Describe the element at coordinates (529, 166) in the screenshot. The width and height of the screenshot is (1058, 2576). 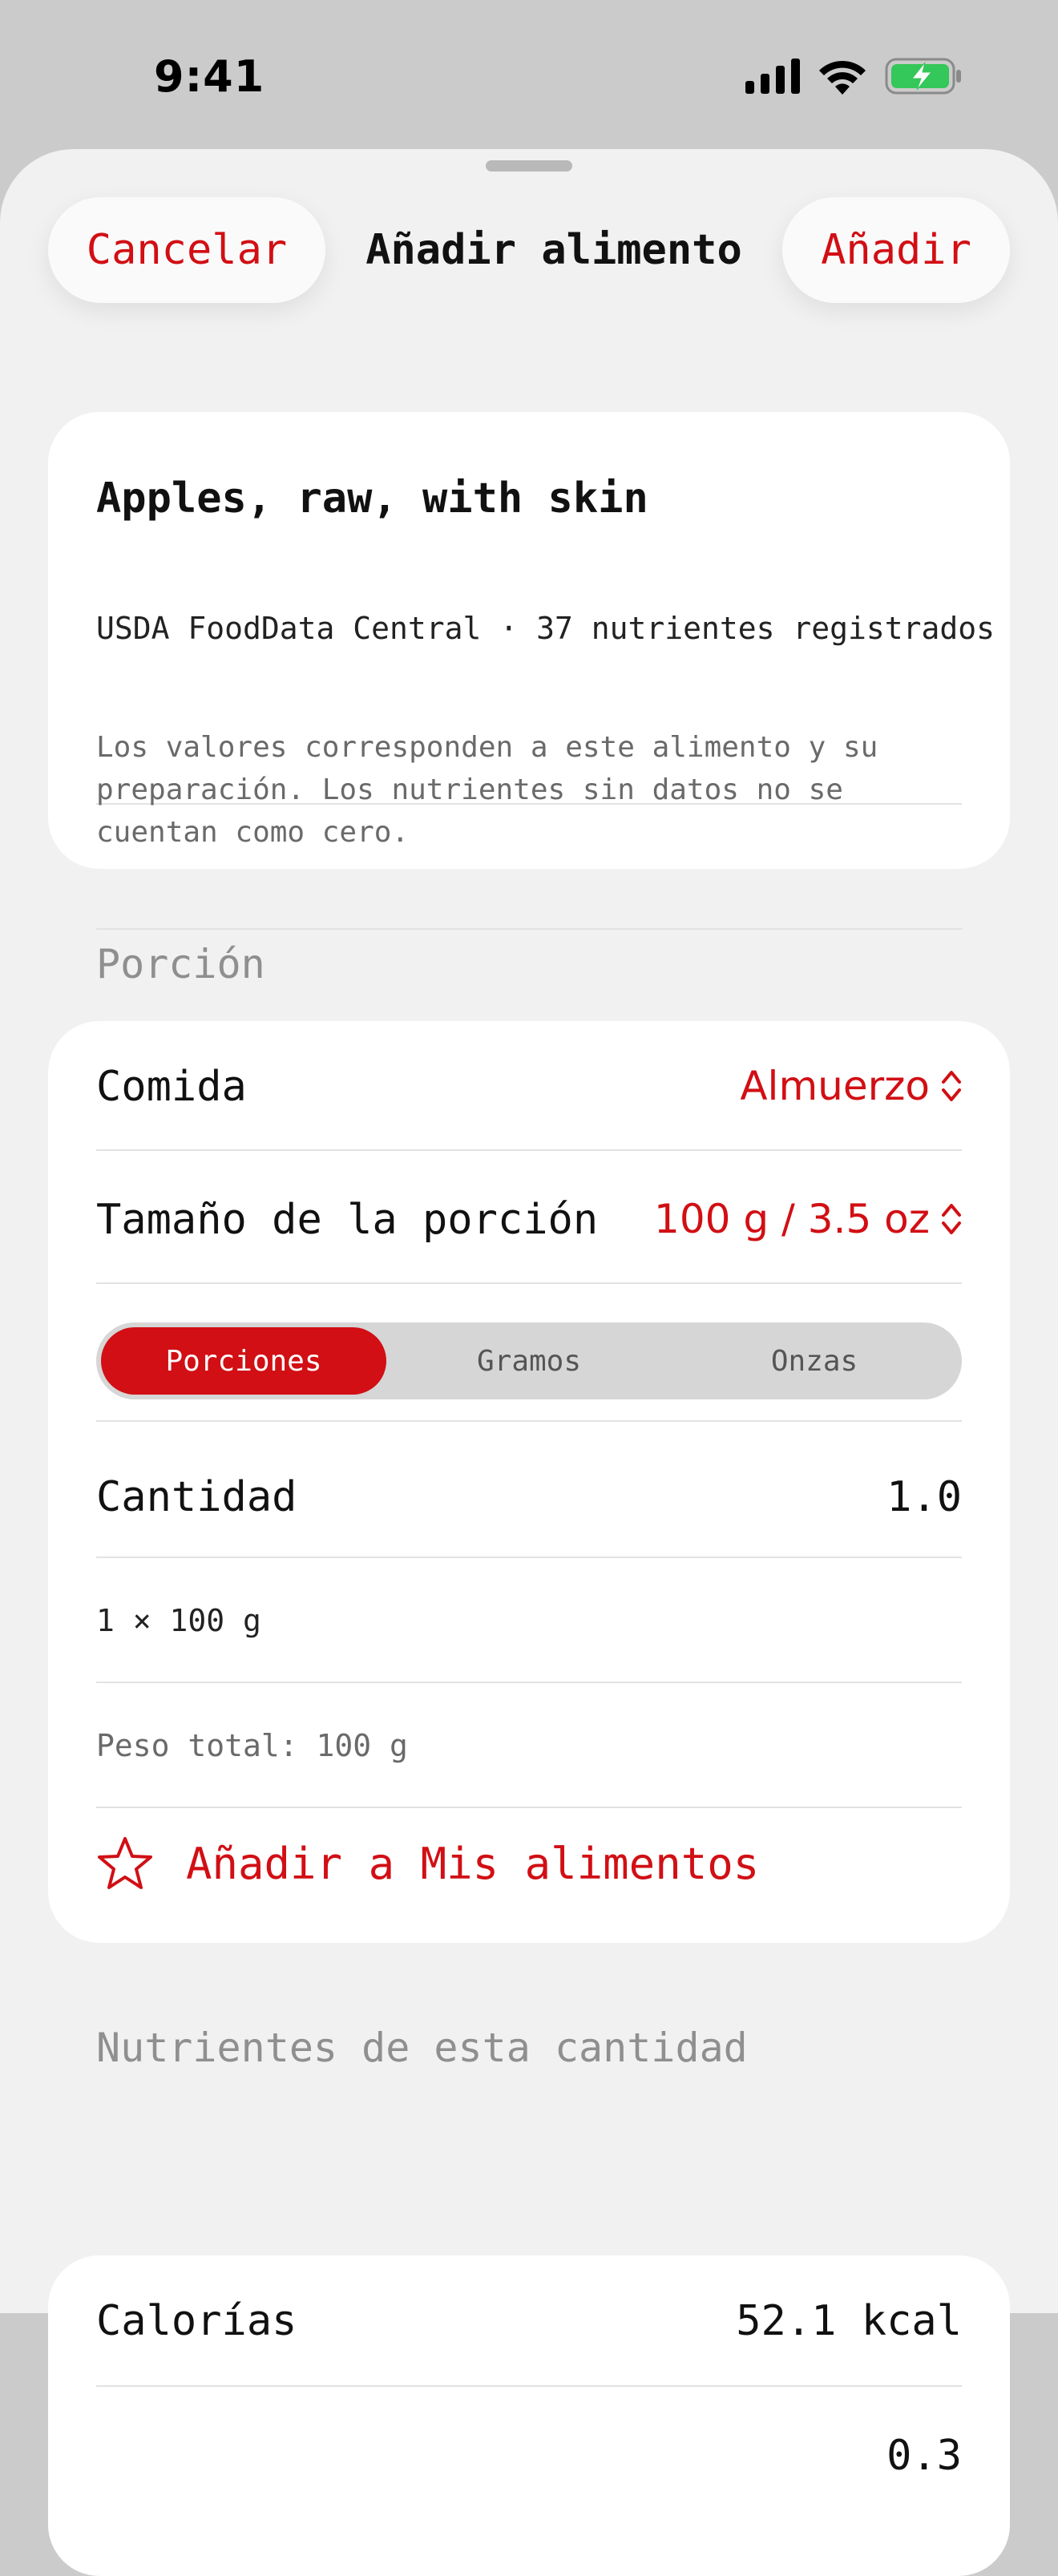
I see `sheet-grabber` at that location.